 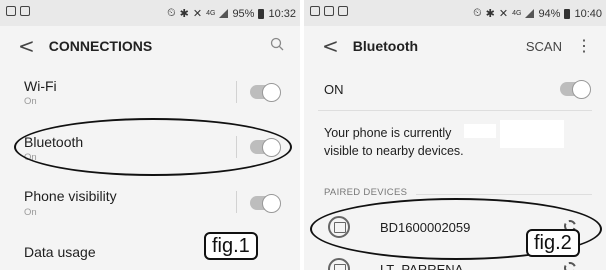 I want to click on phone-visibility-label: Phone visibility, so click(x=70, y=196).